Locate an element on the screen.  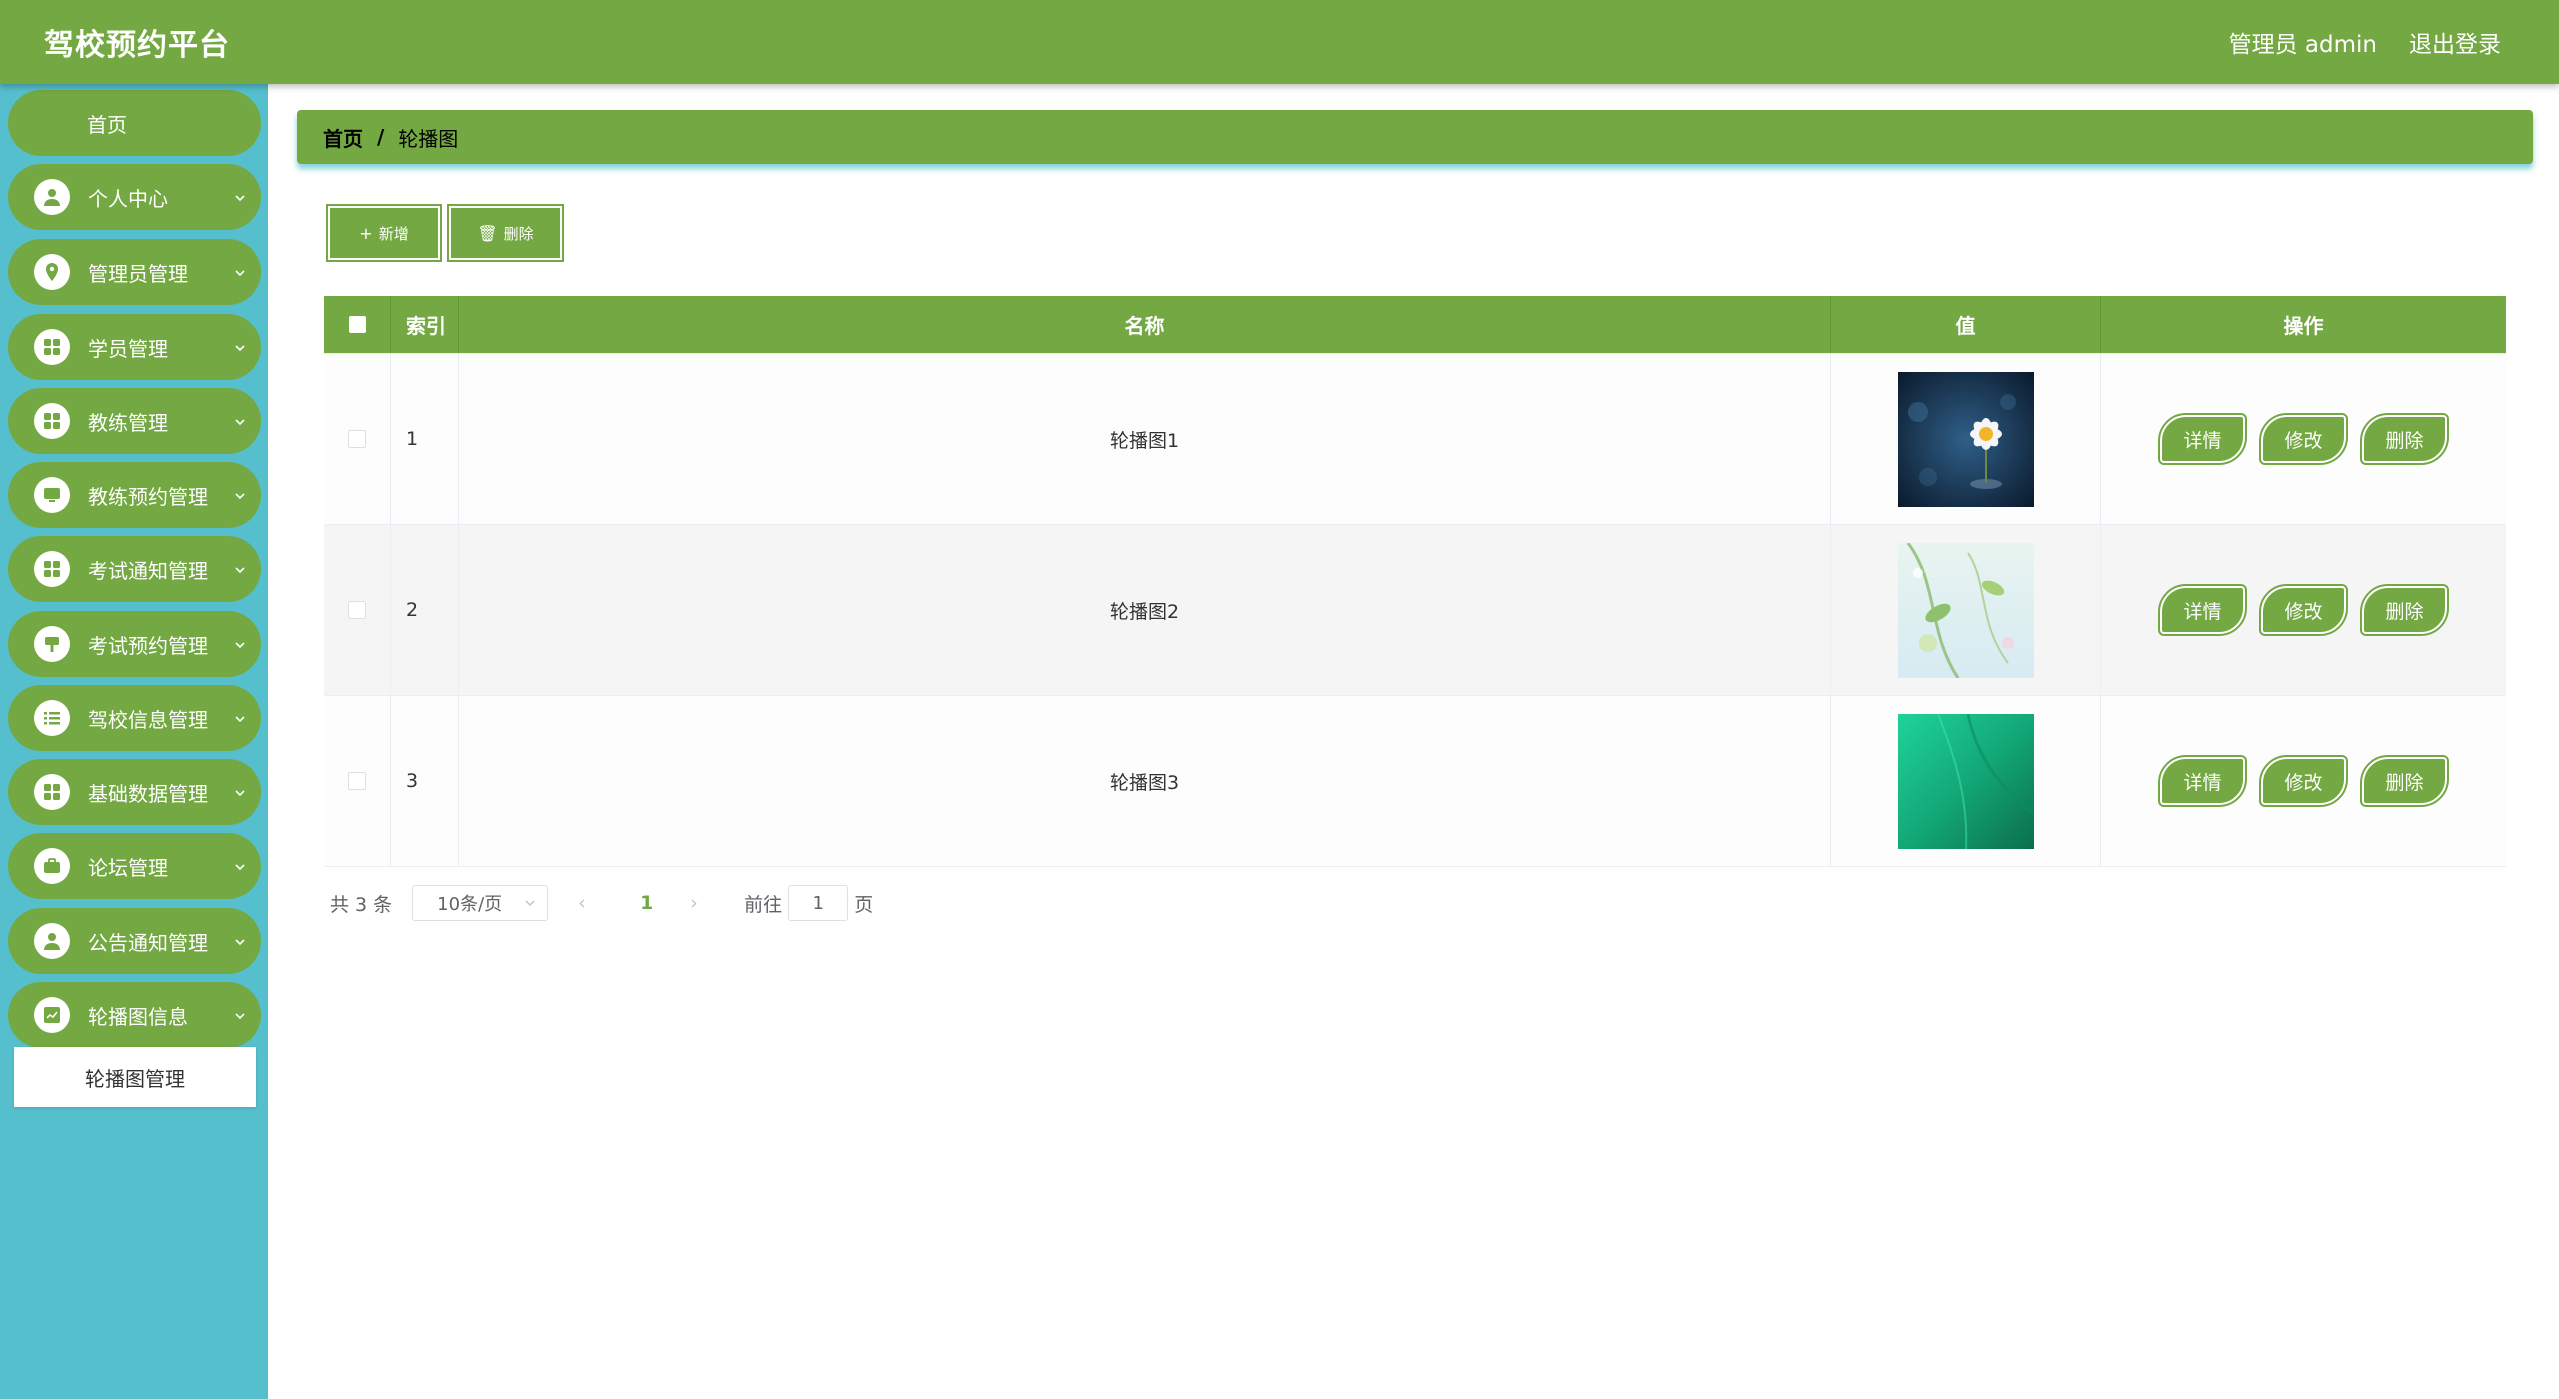
header-user-area: 管理员 admin 退出登录 is located at coordinates (2365, 42).